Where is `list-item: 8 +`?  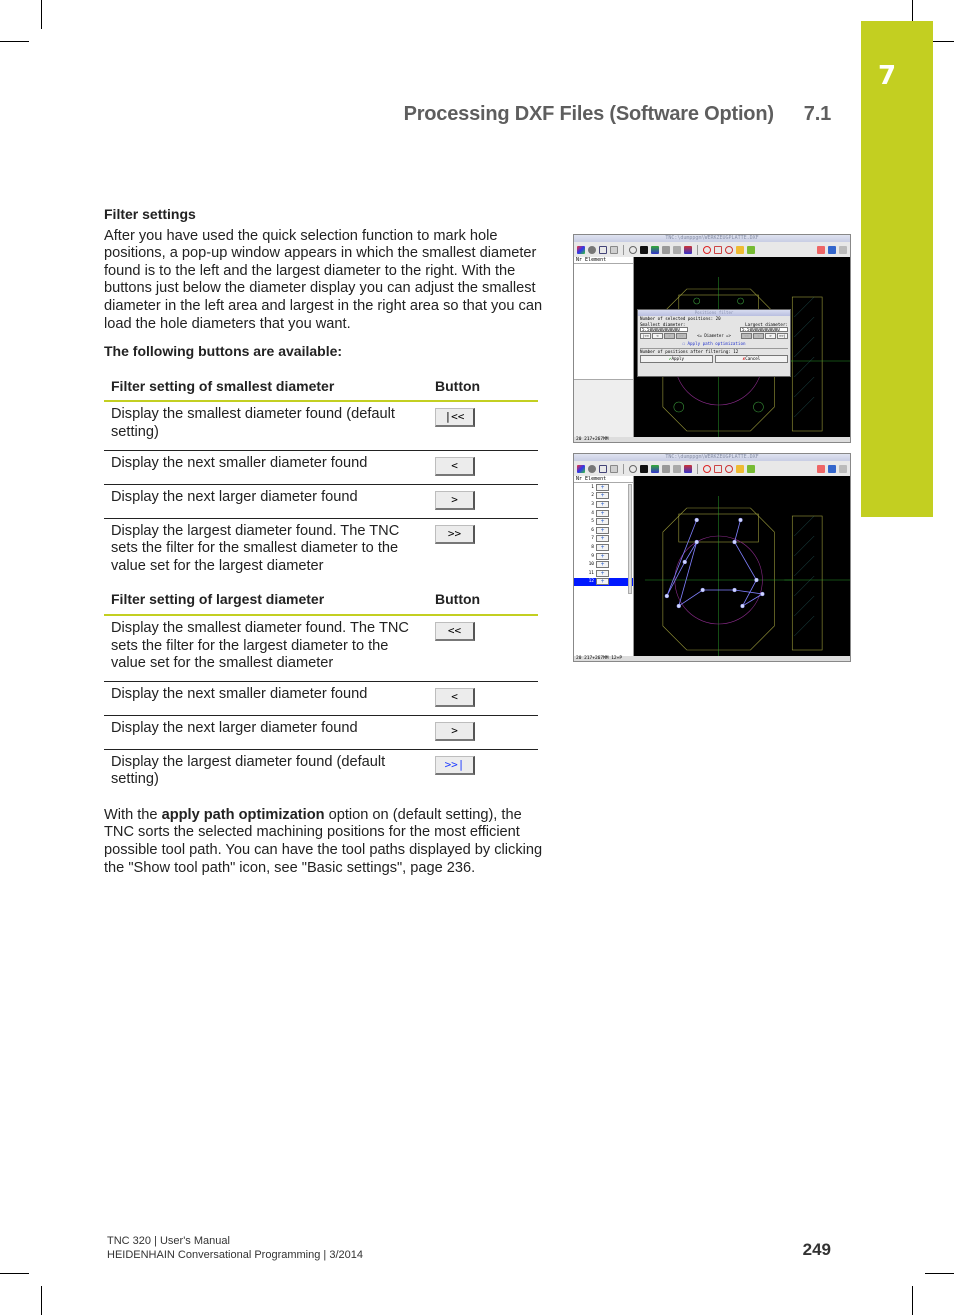 list-item: 8 + is located at coordinates (603, 547).